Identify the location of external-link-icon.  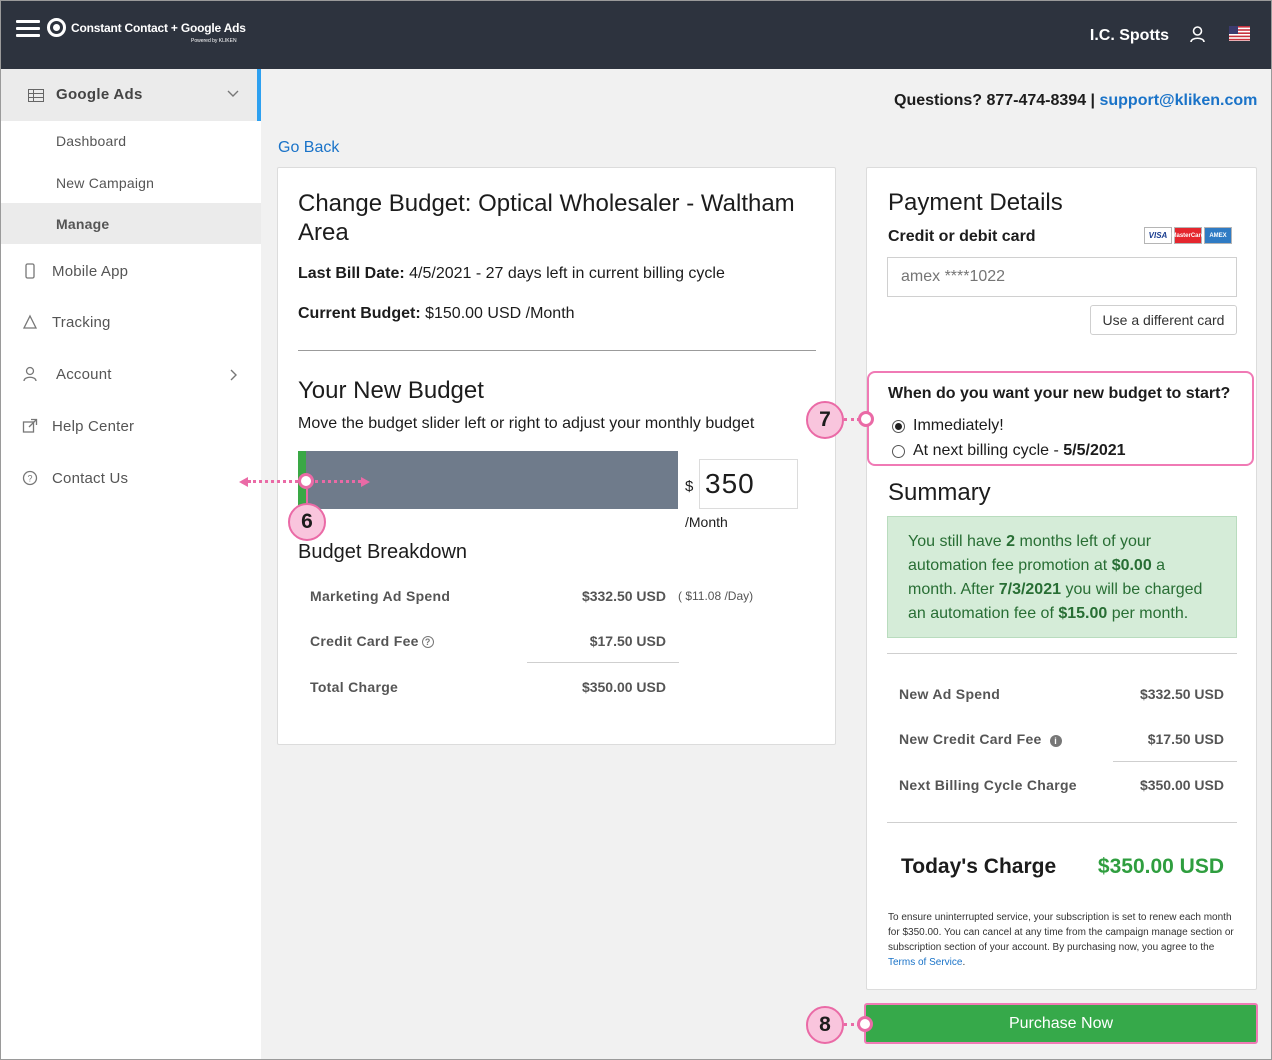
(30, 425).